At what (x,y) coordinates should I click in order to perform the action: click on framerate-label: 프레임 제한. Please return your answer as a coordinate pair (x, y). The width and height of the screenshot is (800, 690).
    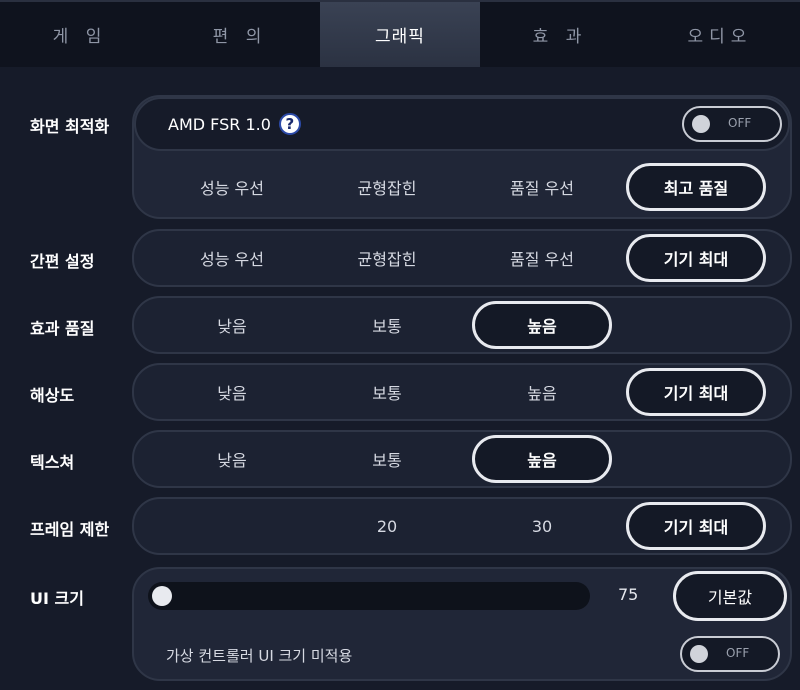
    Looking at the image, I should click on (70, 529).